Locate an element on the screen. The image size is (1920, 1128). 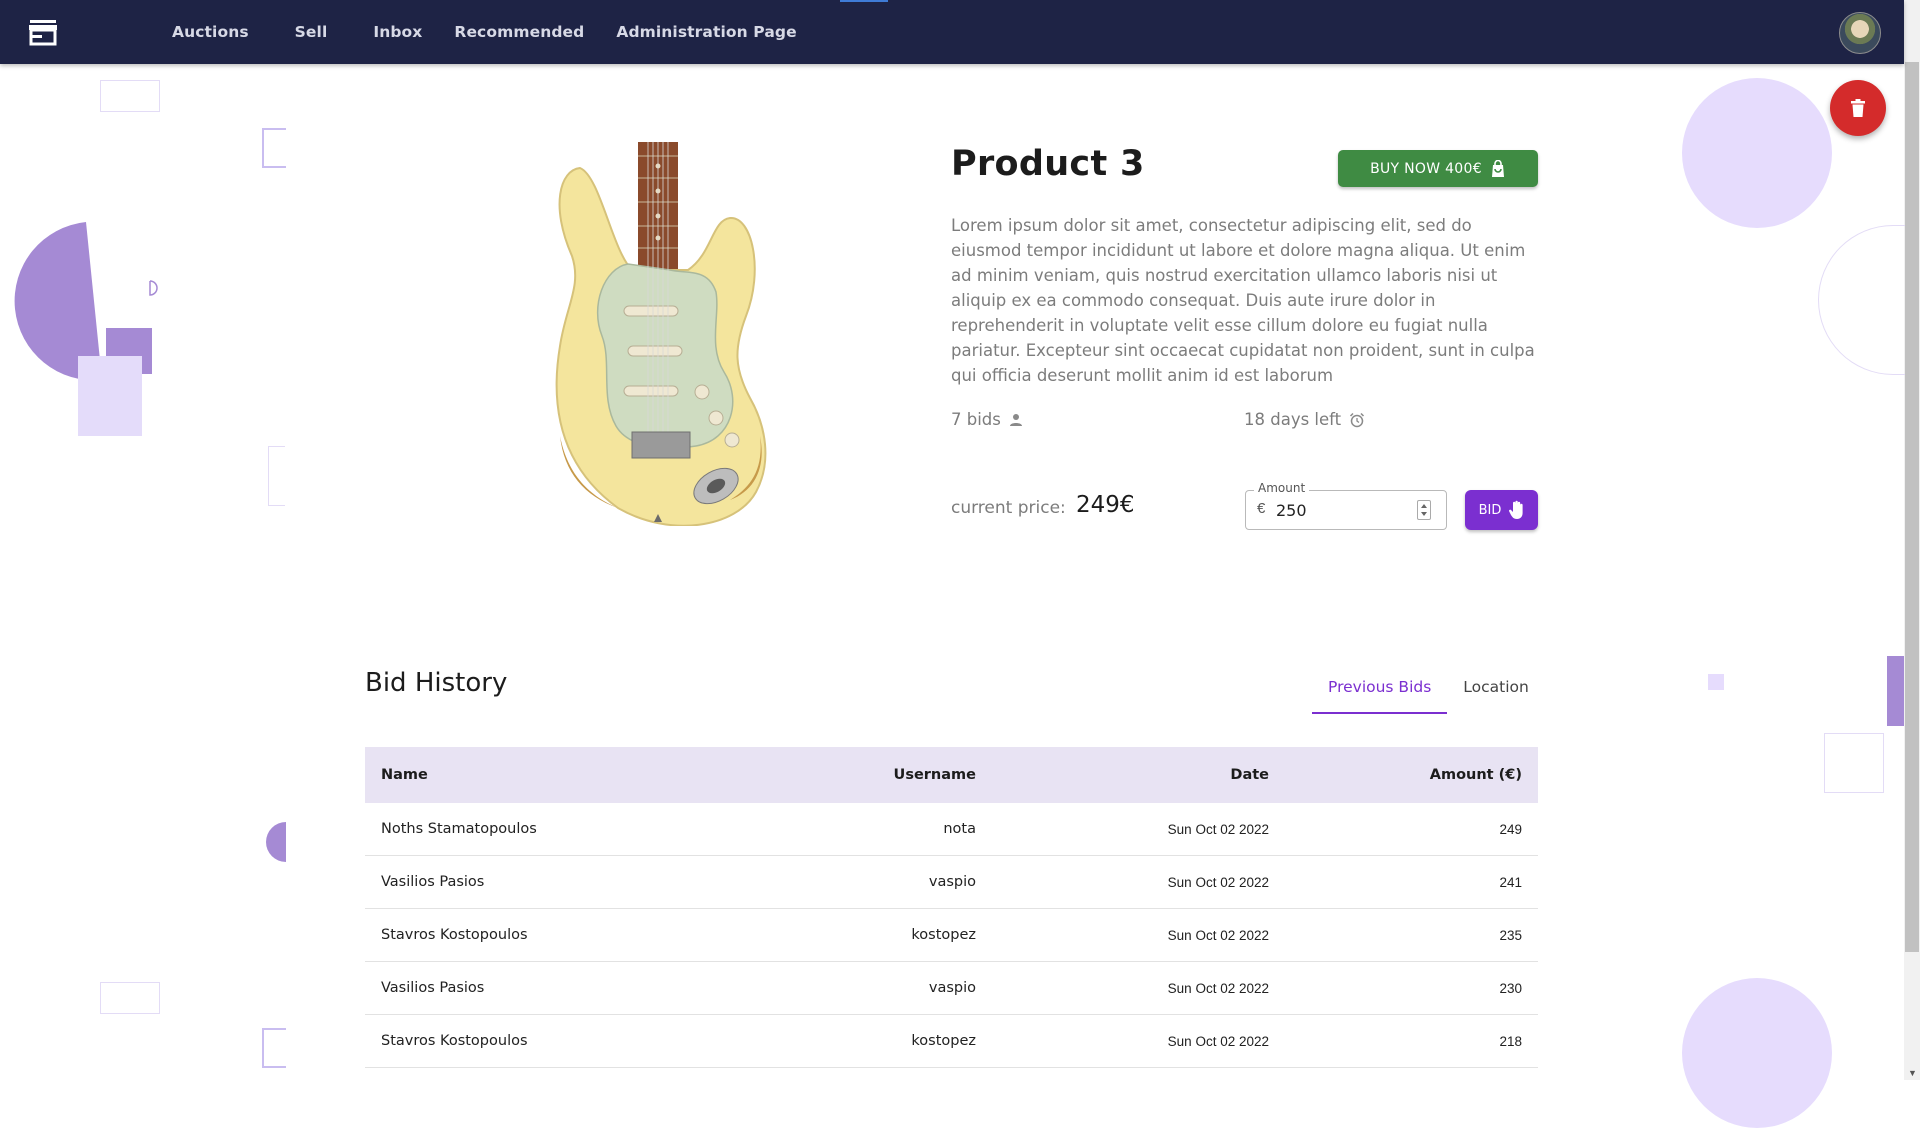
nav-inbox: Inbox is located at coordinates (397, 32).